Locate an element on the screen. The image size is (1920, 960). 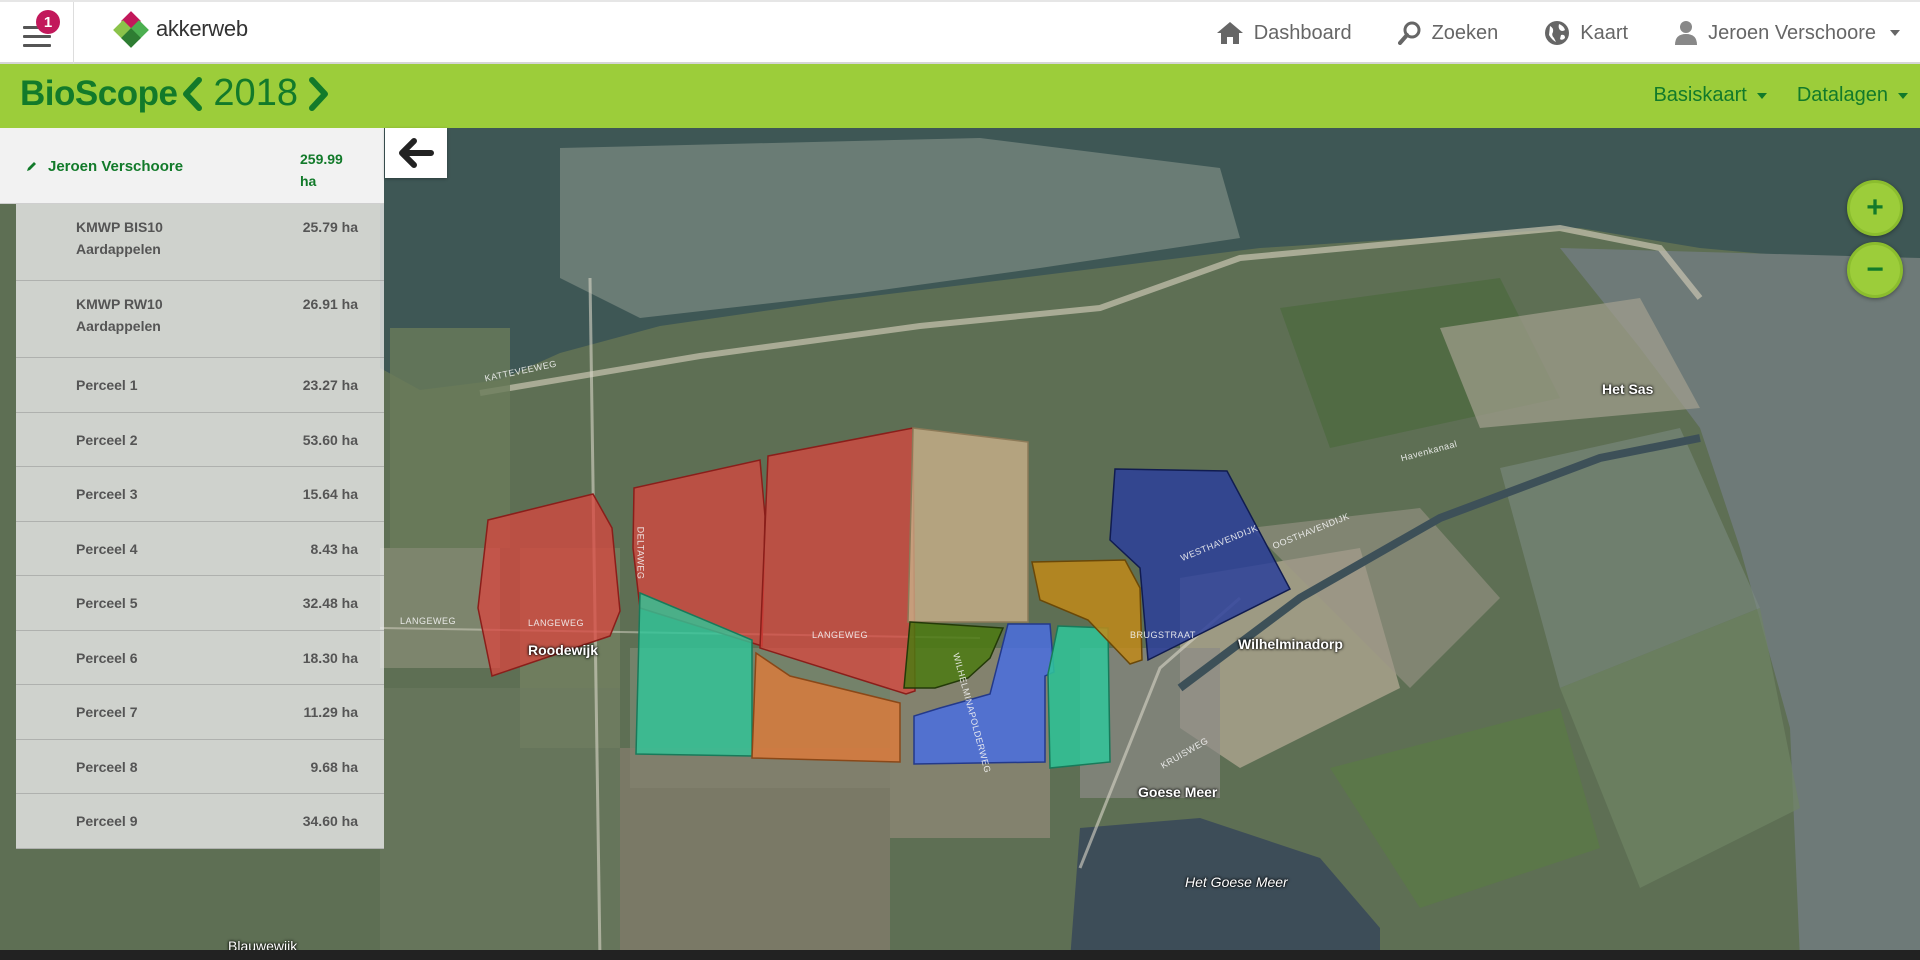
field-row: Perceel 7 11.29 ha is located at coordinates (200, 712).